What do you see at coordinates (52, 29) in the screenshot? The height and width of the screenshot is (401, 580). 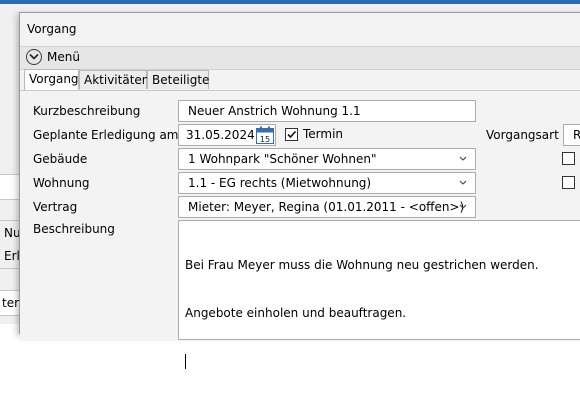 I see `dialog-title: Vorgang` at bounding box center [52, 29].